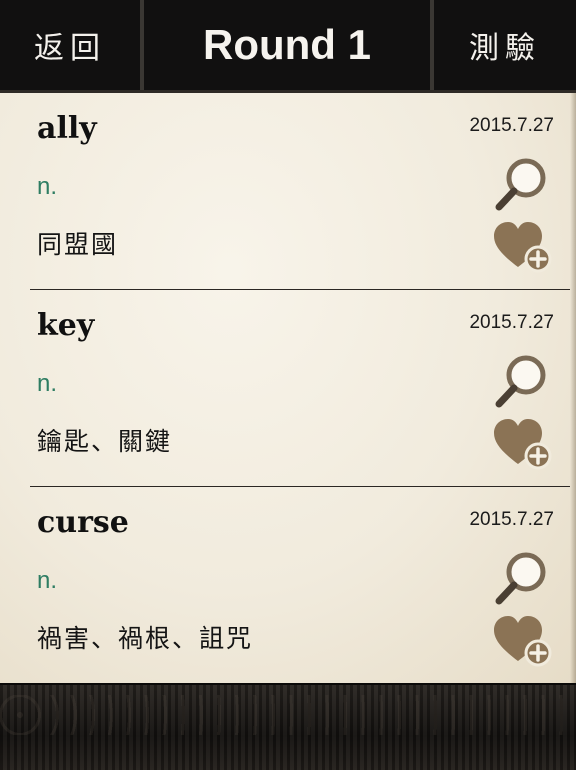  I want to click on footer-ornament, so click(288, 715).